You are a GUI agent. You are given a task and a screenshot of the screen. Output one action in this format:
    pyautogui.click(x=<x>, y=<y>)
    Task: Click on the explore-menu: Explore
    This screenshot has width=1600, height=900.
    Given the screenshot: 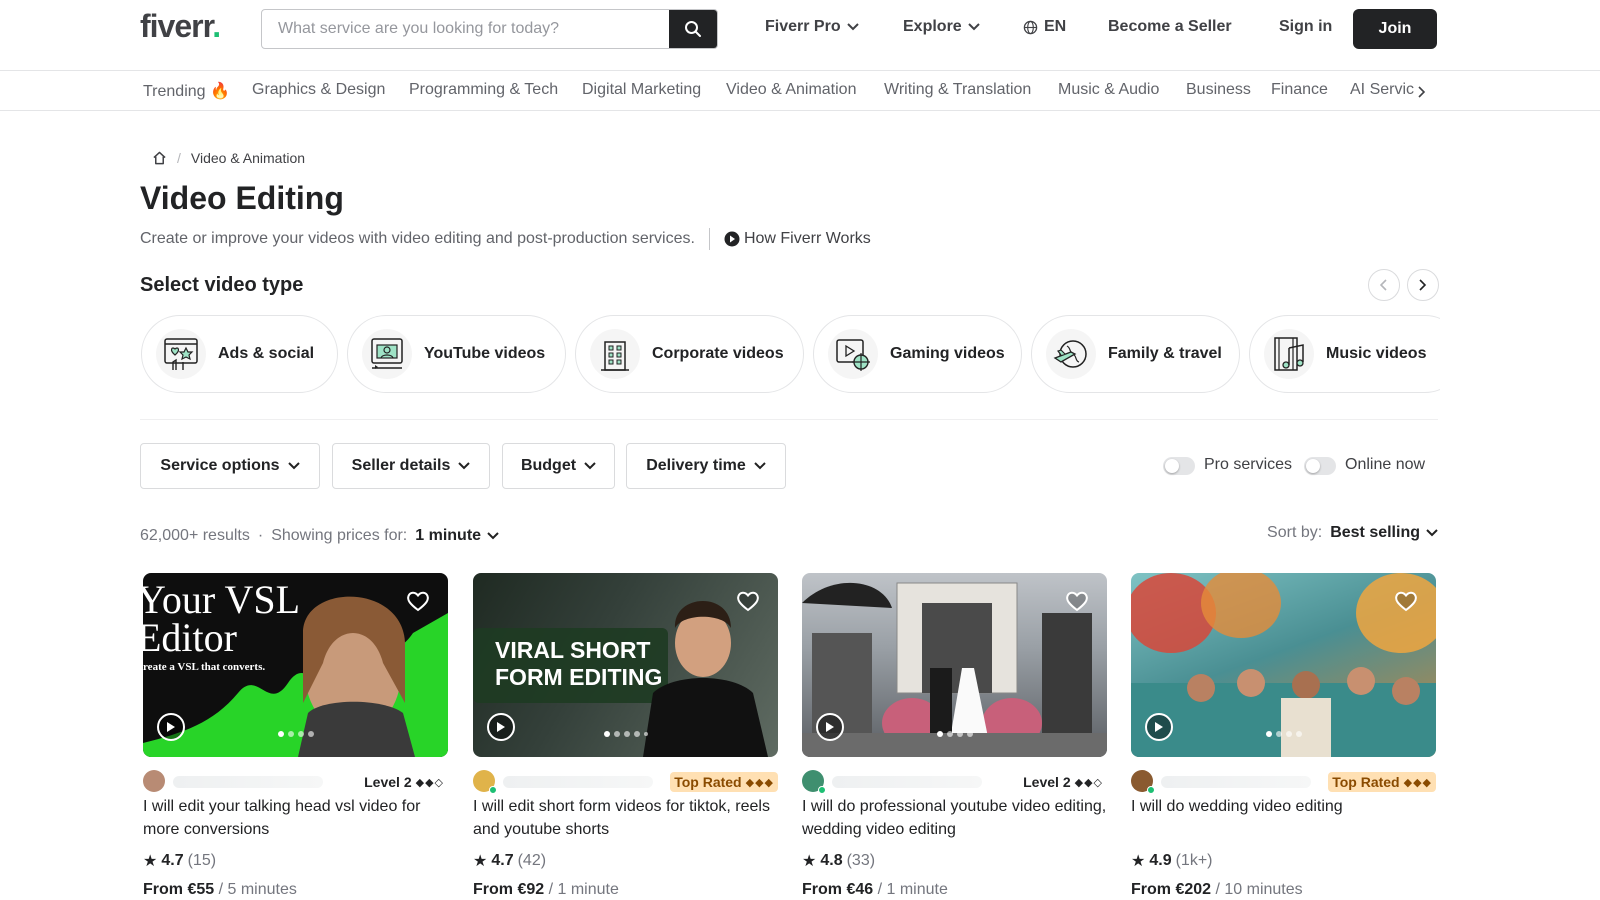 What is the action you would take?
    pyautogui.click(x=941, y=27)
    